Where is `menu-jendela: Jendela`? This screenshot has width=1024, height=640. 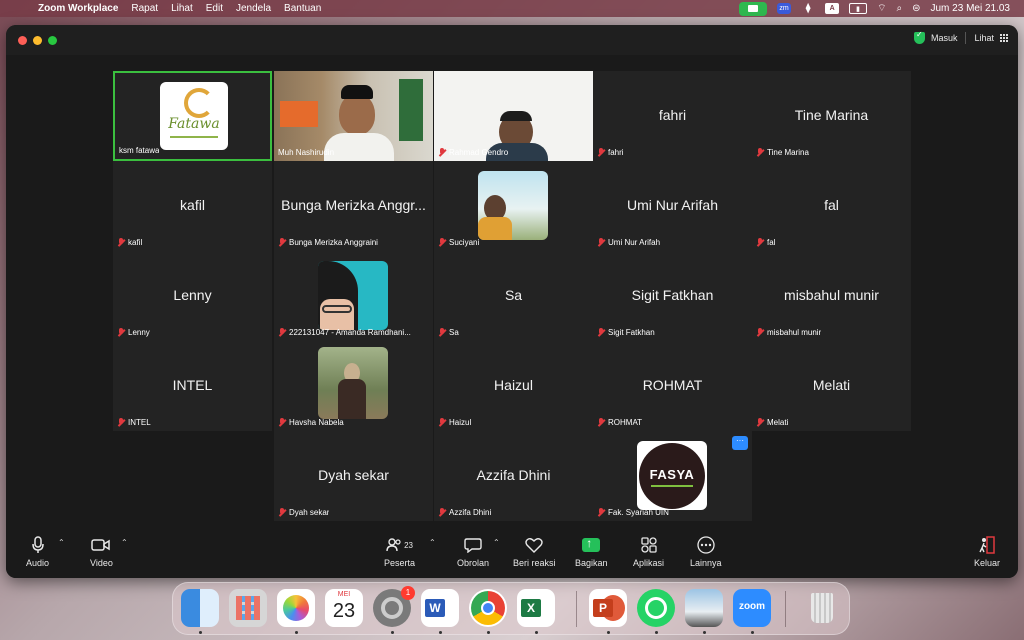 menu-jendela: Jendela is located at coordinates (253, 8).